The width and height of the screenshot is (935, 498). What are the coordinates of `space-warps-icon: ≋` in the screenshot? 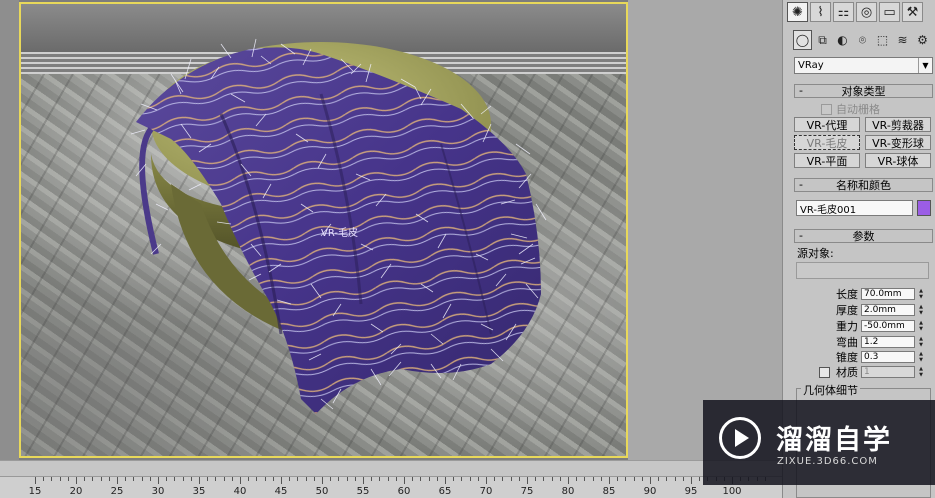 It's located at (902, 40).